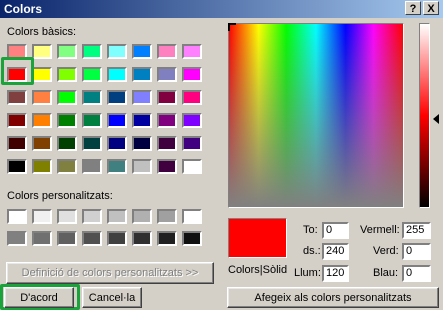  What do you see at coordinates (60, 196) in the screenshot?
I see `custom-colors-label: Colors personalitzats:` at bounding box center [60, 196].